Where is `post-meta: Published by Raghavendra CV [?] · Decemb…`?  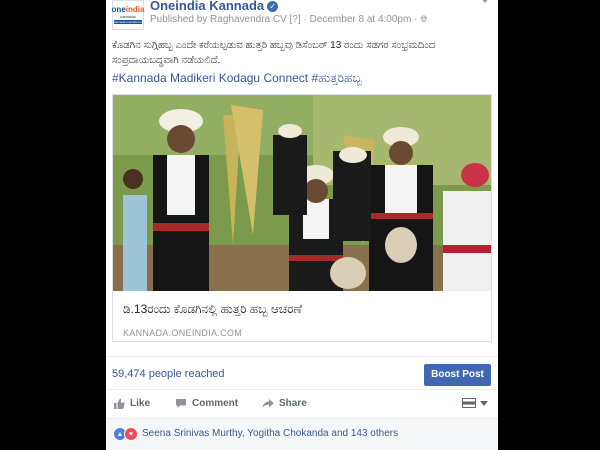 post-meta: Published by Raghavendra CV [?] · Decemb… is located at coordinates (288, 19).